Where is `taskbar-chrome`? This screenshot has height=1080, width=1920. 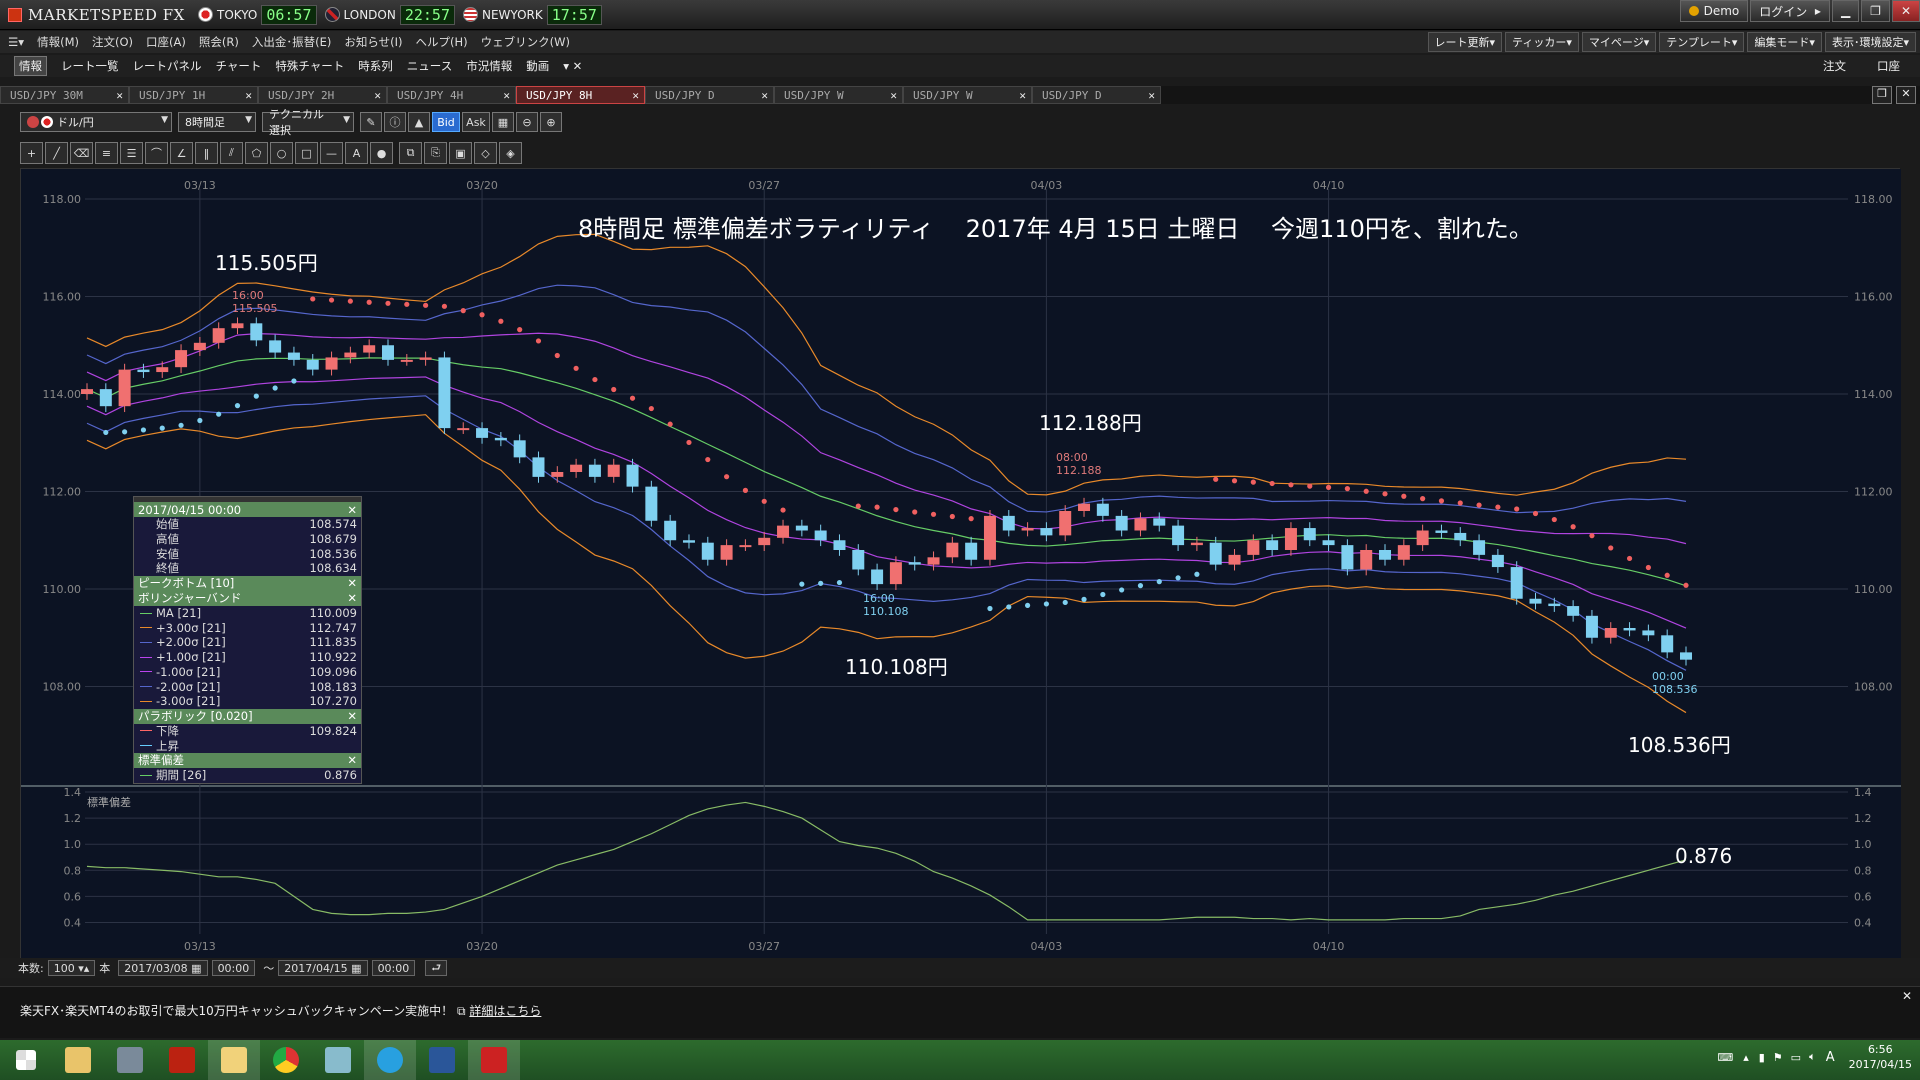
taskbar-chrome is located at coordinates (286, 1060).